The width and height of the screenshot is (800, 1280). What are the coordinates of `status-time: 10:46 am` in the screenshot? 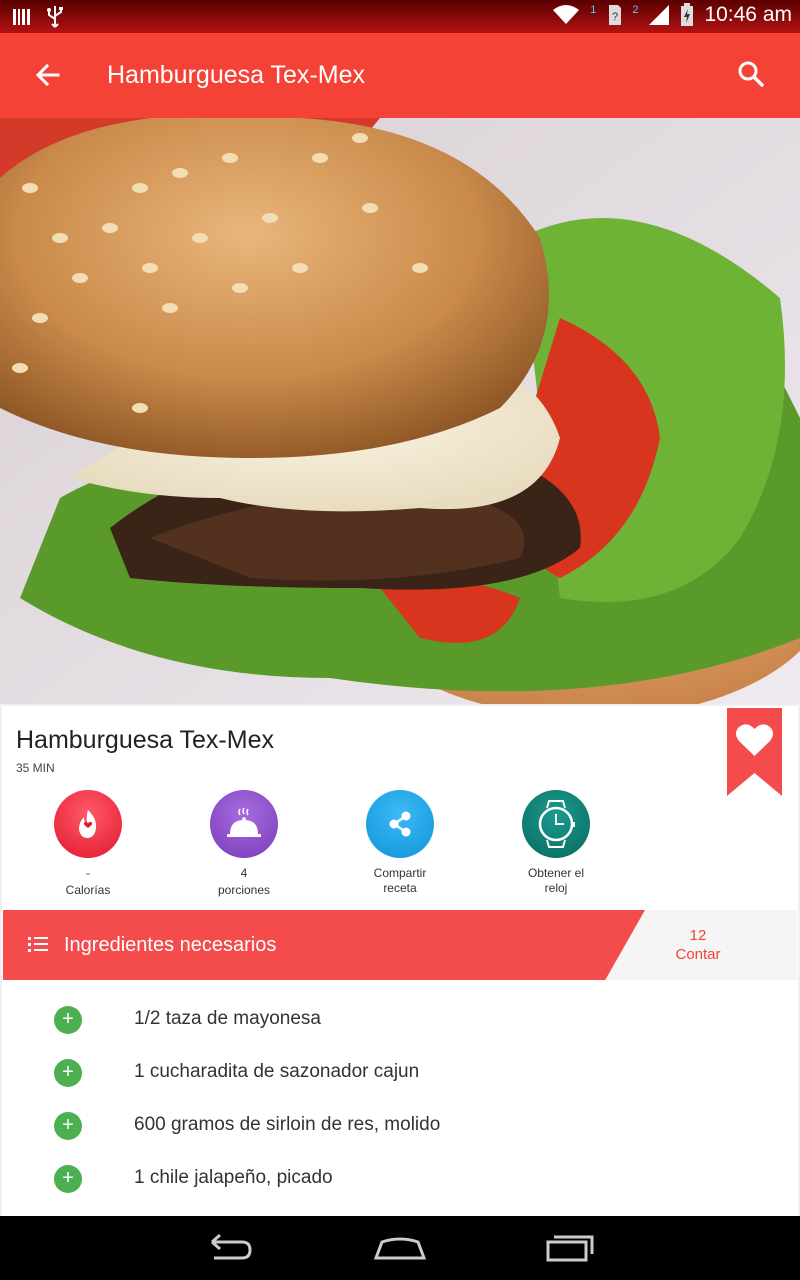 It's located at (748, 14).